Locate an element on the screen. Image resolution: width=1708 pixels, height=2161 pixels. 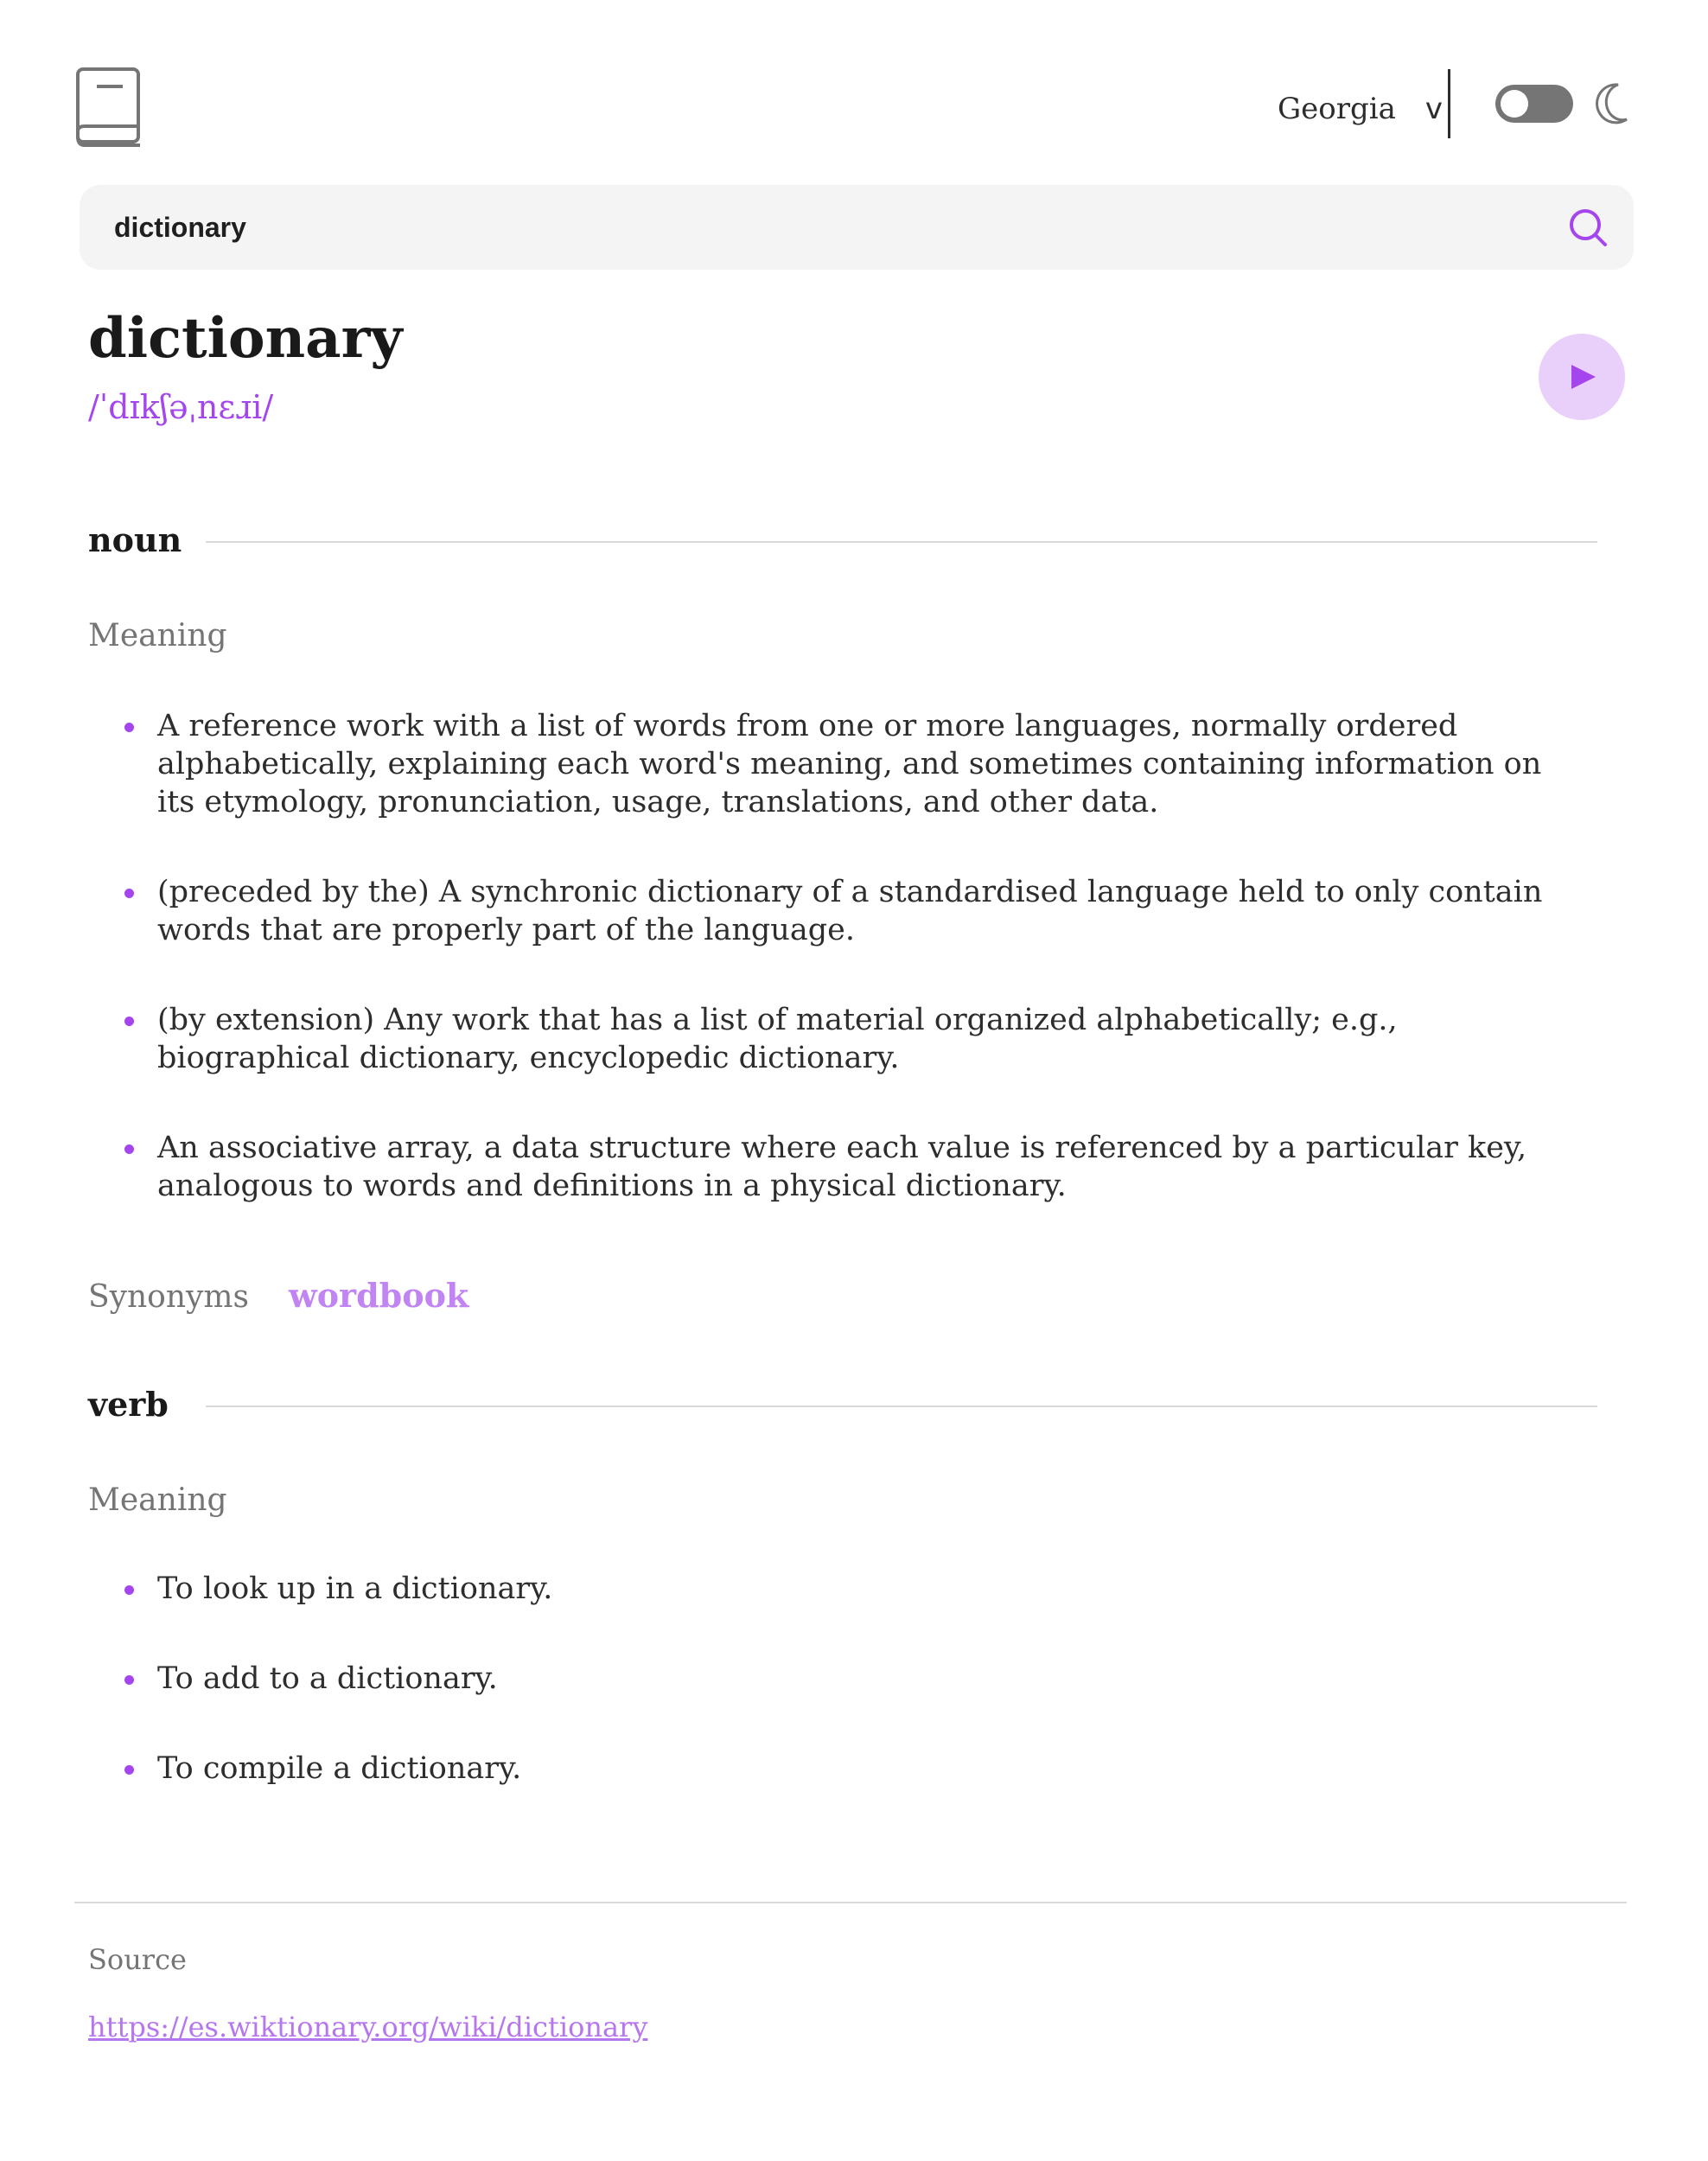
part-of-speech-label: verb is located at coordinates (128, 1404).